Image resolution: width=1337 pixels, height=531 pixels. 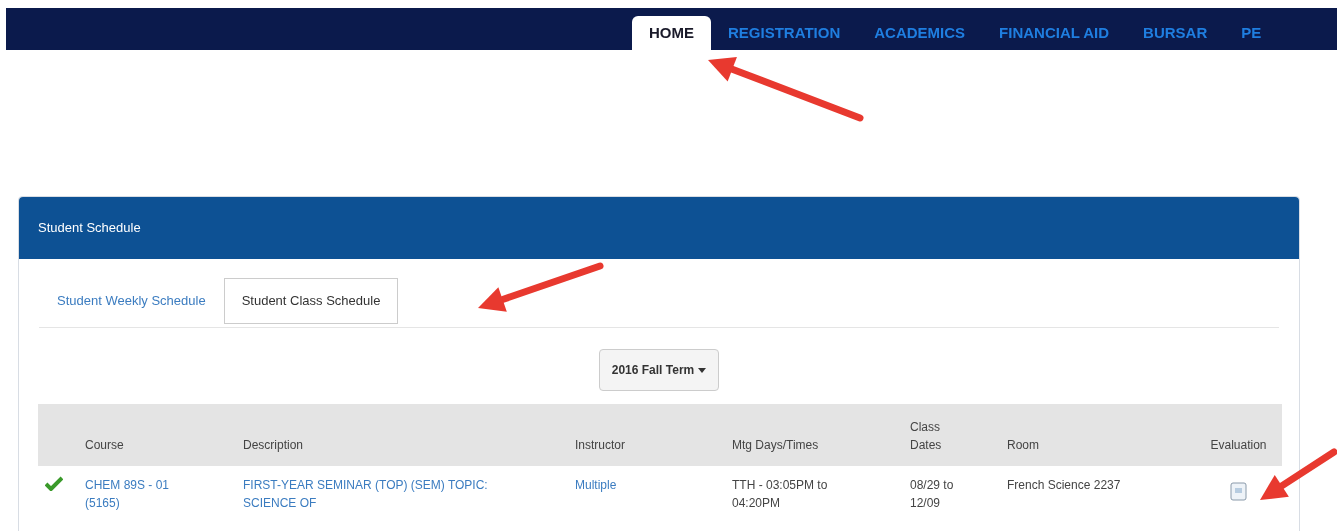 I want to click on table-cell: 08/29 to 12/09, so click(x=932, y=494).